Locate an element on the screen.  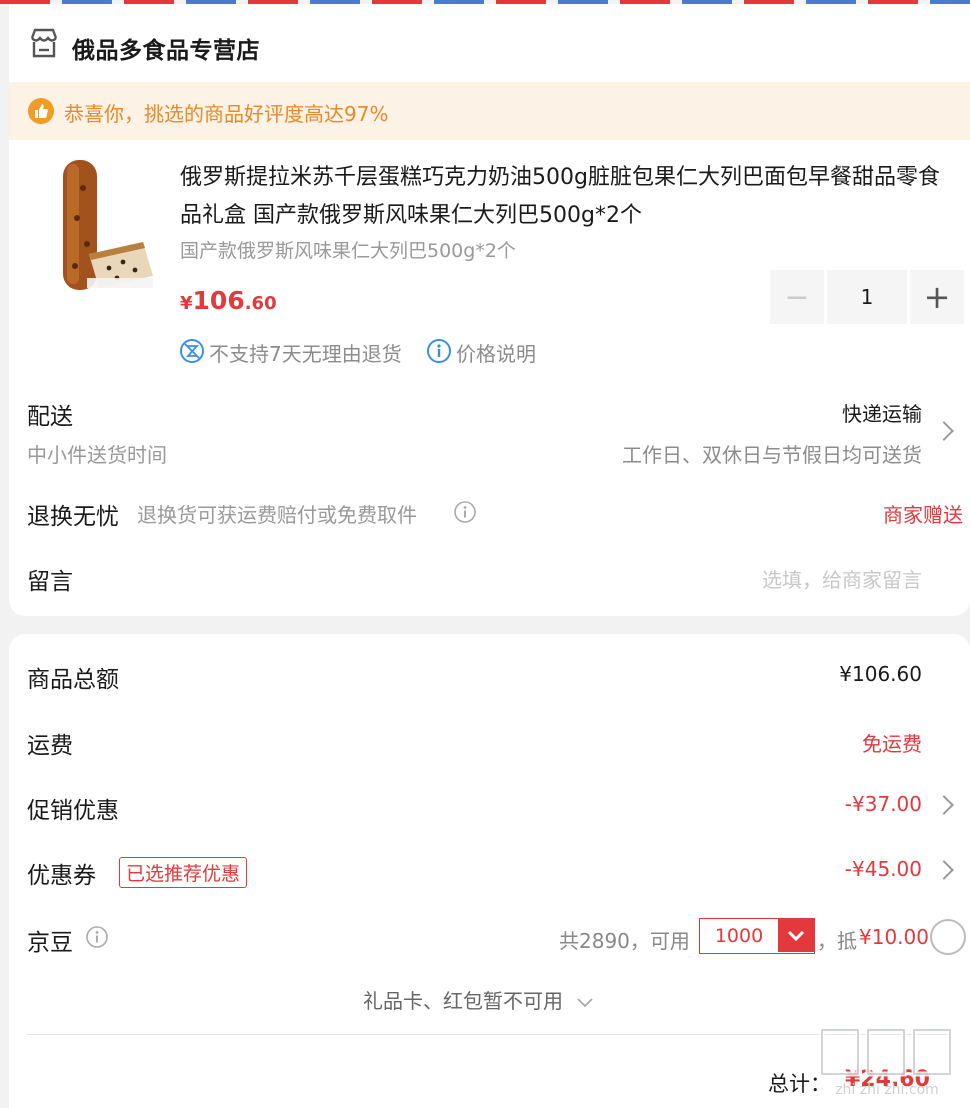
jd-beans-total: 共2890，可用 is located at coordinates (624, 941).